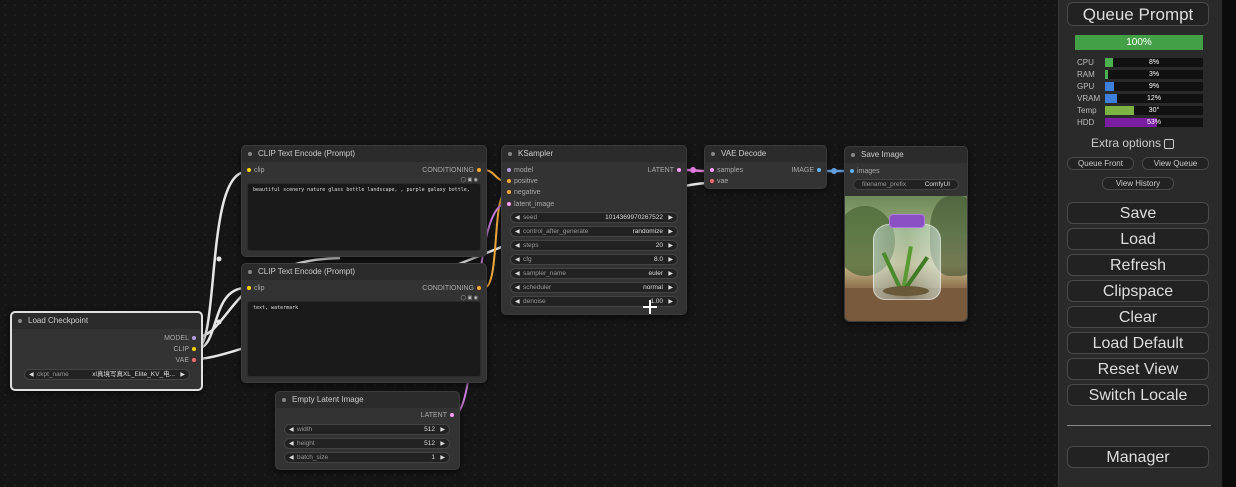 The width and height of the screenshot is (1236, 487). I want to click on node-header: VAE Decode, so click(765, 154).